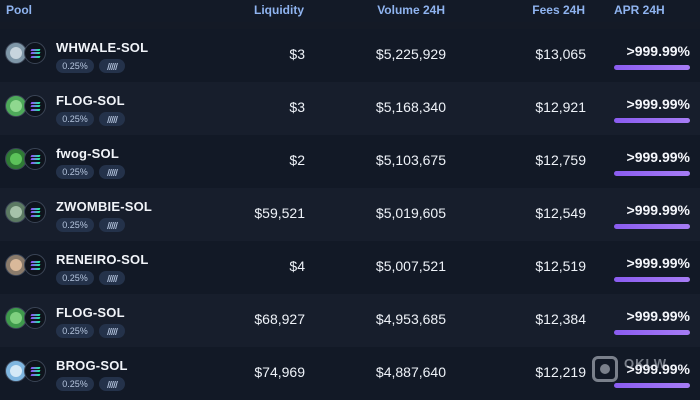 The width and height of the screenshot is (700, 400). Describe the element at coordinates (87, 153) in the screenshot. I see `pool-name: fwog-SOL` at that location.